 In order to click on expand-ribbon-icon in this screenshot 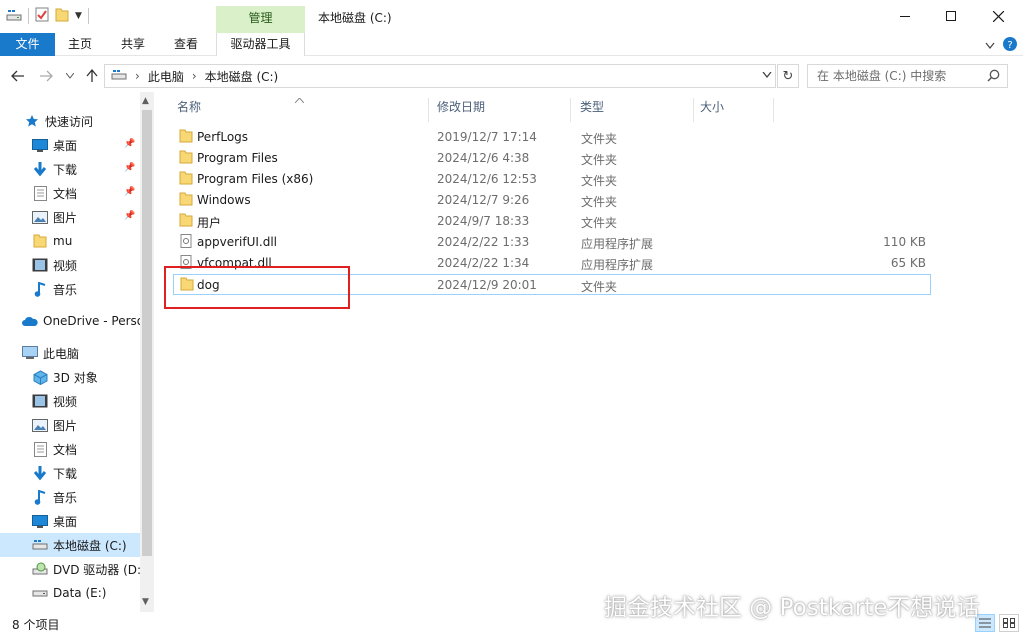, I will do `click(990, 46)`.